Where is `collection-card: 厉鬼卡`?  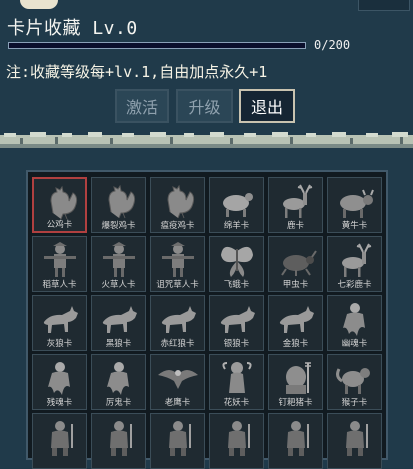
collection-card: 厉鬼卡 is located at coordinates (118, 382).